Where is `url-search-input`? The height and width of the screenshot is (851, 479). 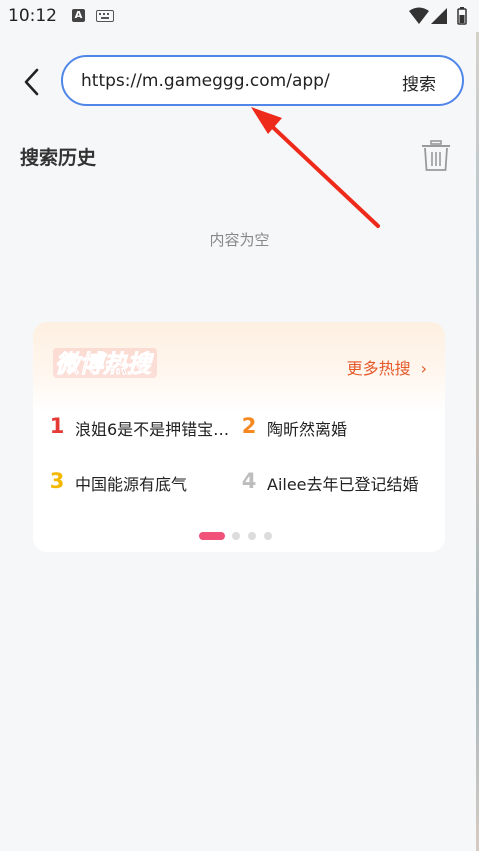
url-search-input is located at coordinates (231, 81).